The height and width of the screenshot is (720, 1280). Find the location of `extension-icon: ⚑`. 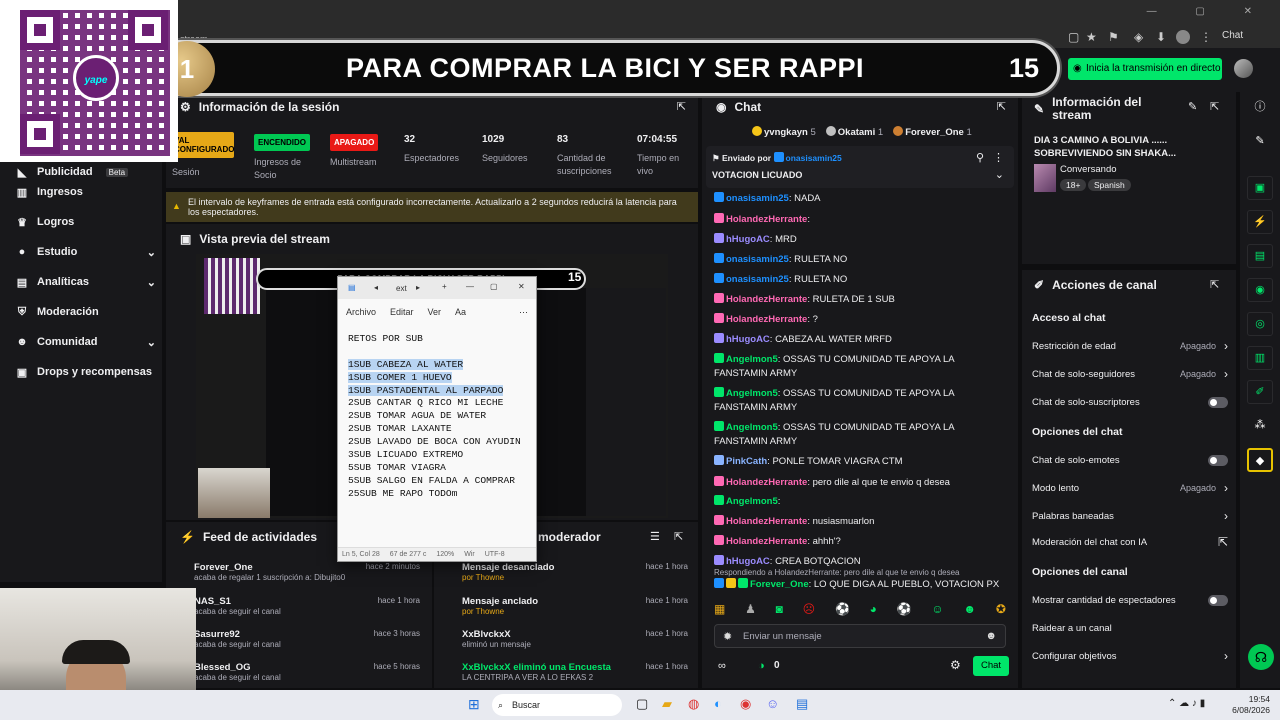

extension-icon: ⚑ is located at coordinates (1113, 37).